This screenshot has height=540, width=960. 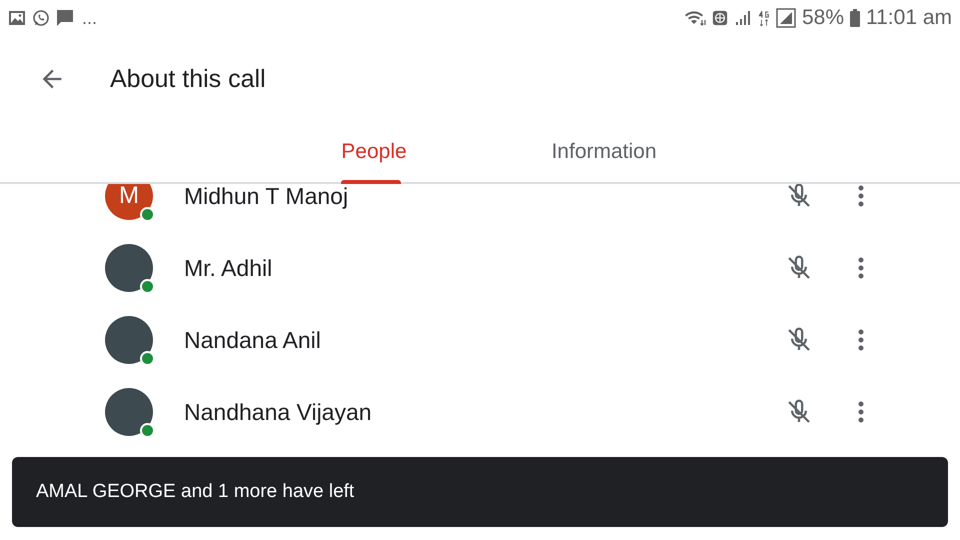 What do you see at coordinates (480, 492) in the screenshot?
I see `snackbar-message: AMAL GEORGE and 1 more have left` at bounding box center [480, 492].